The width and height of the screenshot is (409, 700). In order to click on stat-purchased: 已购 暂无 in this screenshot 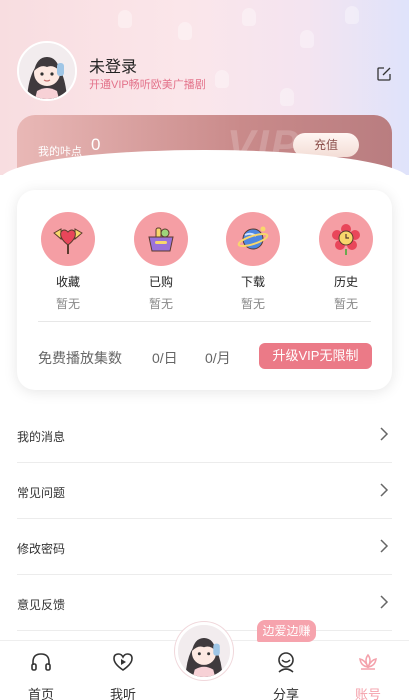, I will do `click(161, 262)`.